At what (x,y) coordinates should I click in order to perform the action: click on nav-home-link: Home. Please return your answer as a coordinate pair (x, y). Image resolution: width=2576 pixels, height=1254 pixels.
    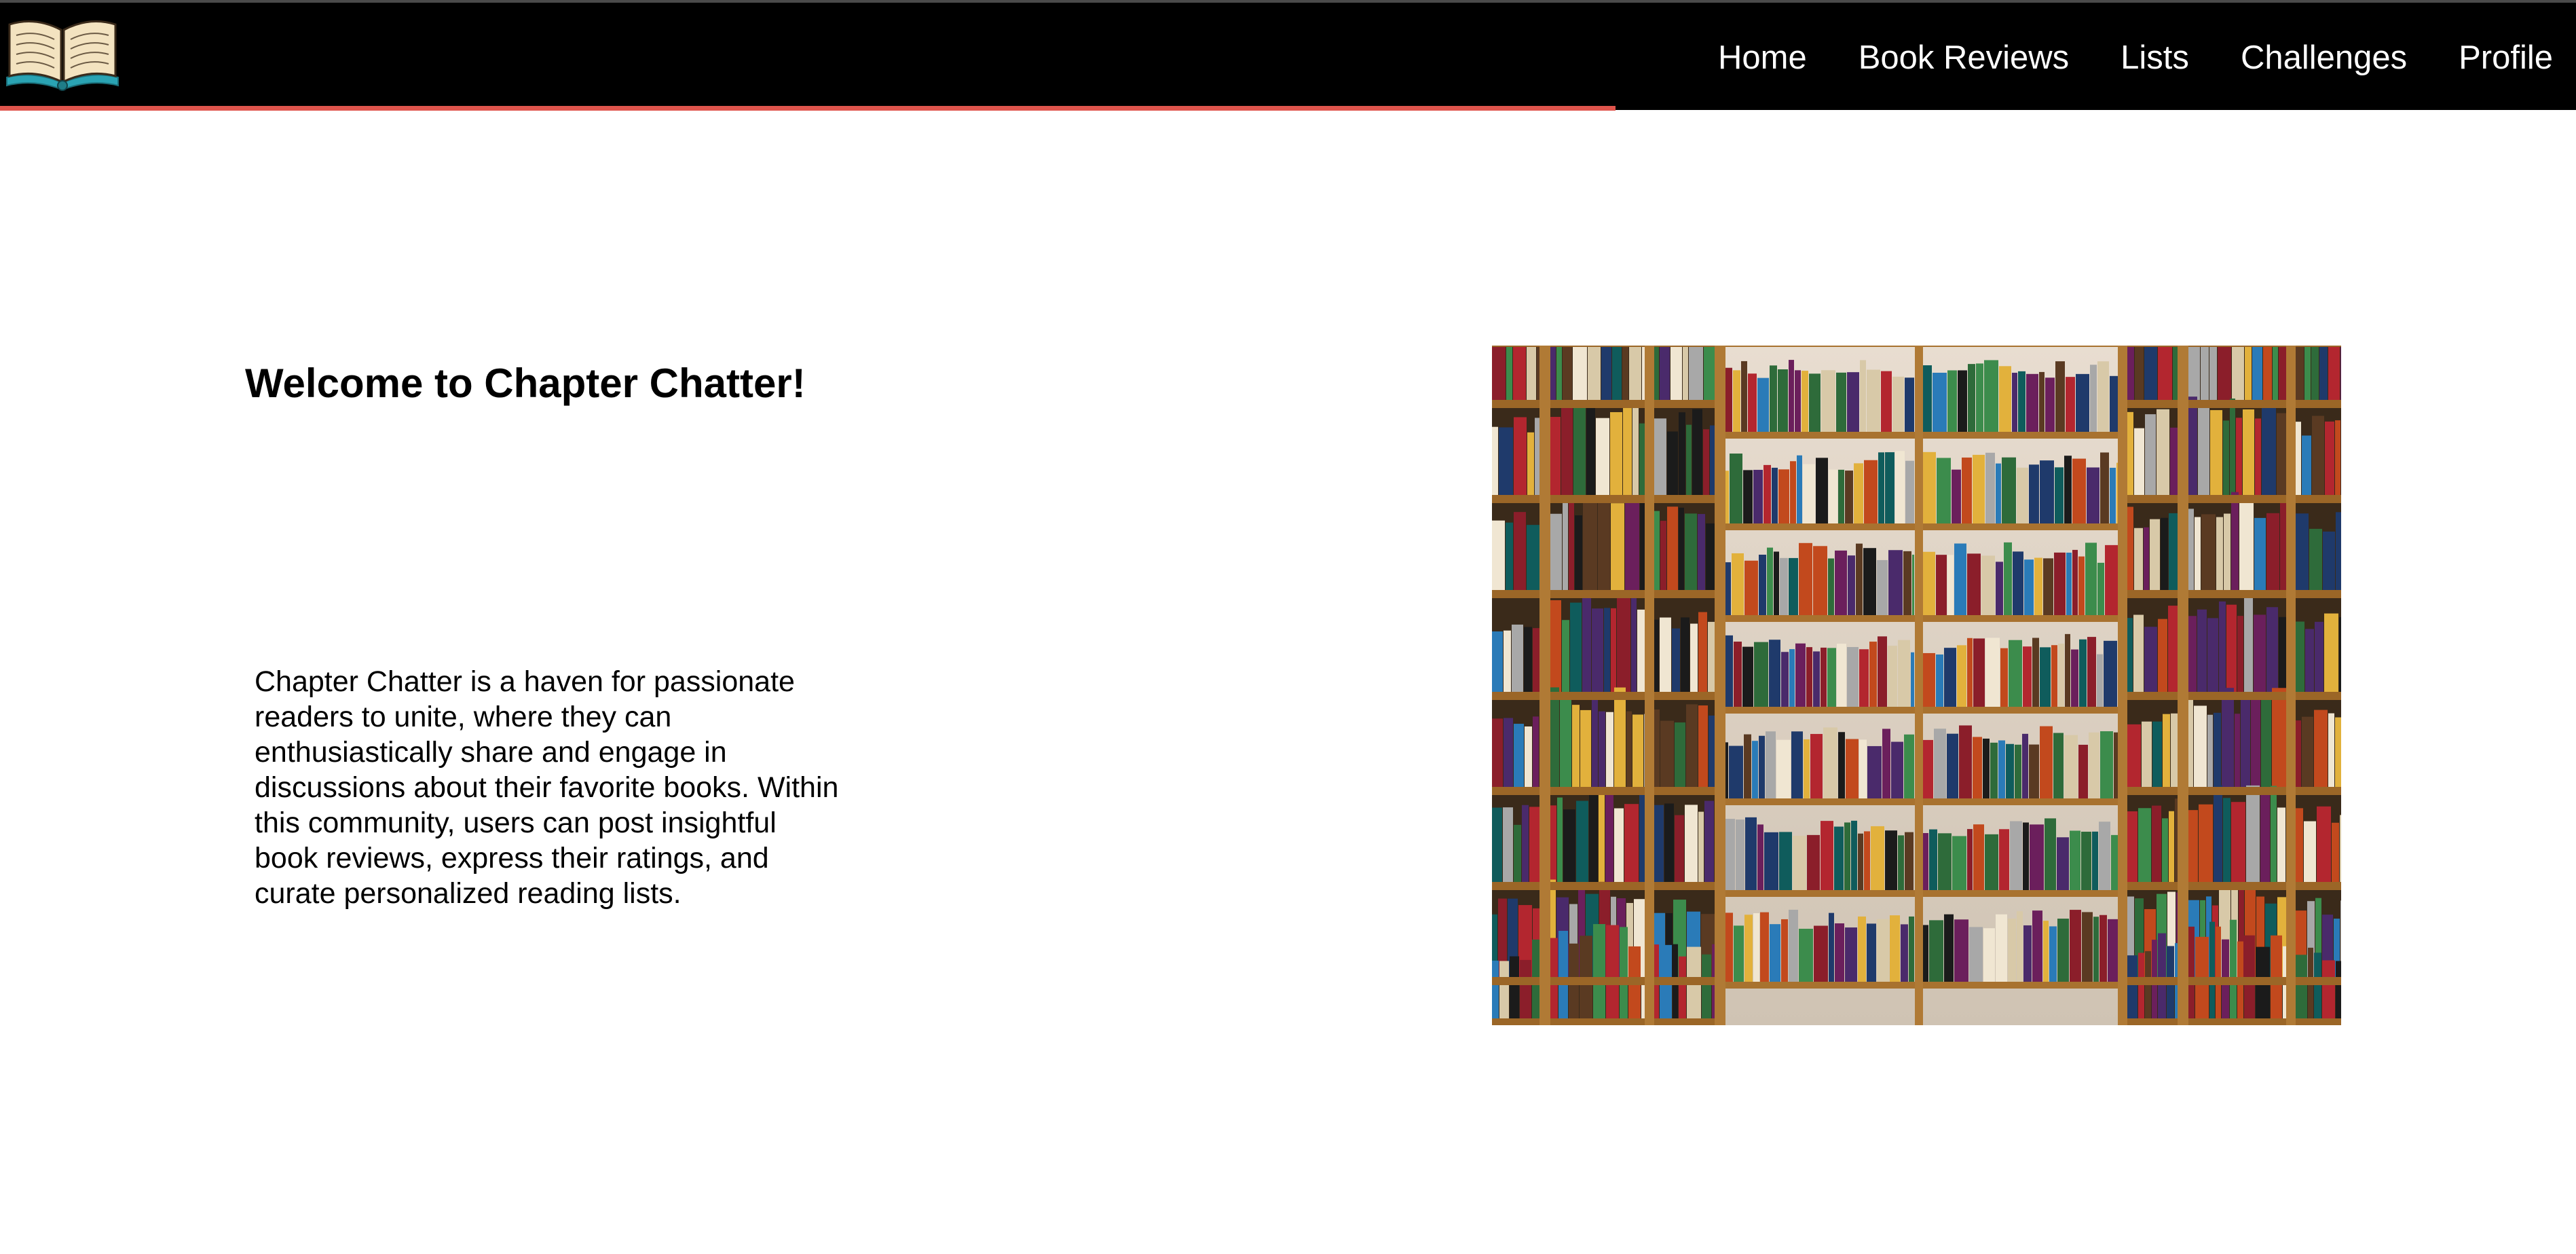
    Looking at the image, I should click on (1763, 58).